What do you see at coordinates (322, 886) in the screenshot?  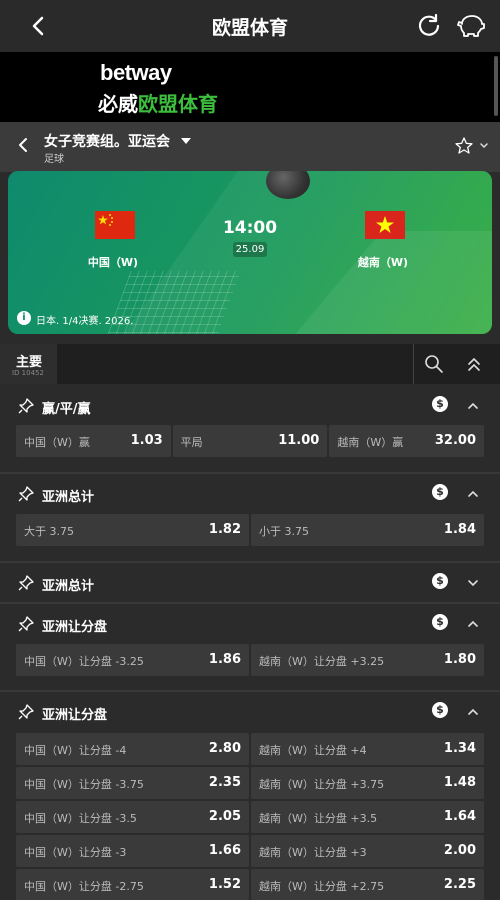 I see `odds-label: 越南（W）让分盘 +2.75` at bounding box center [322, 886].